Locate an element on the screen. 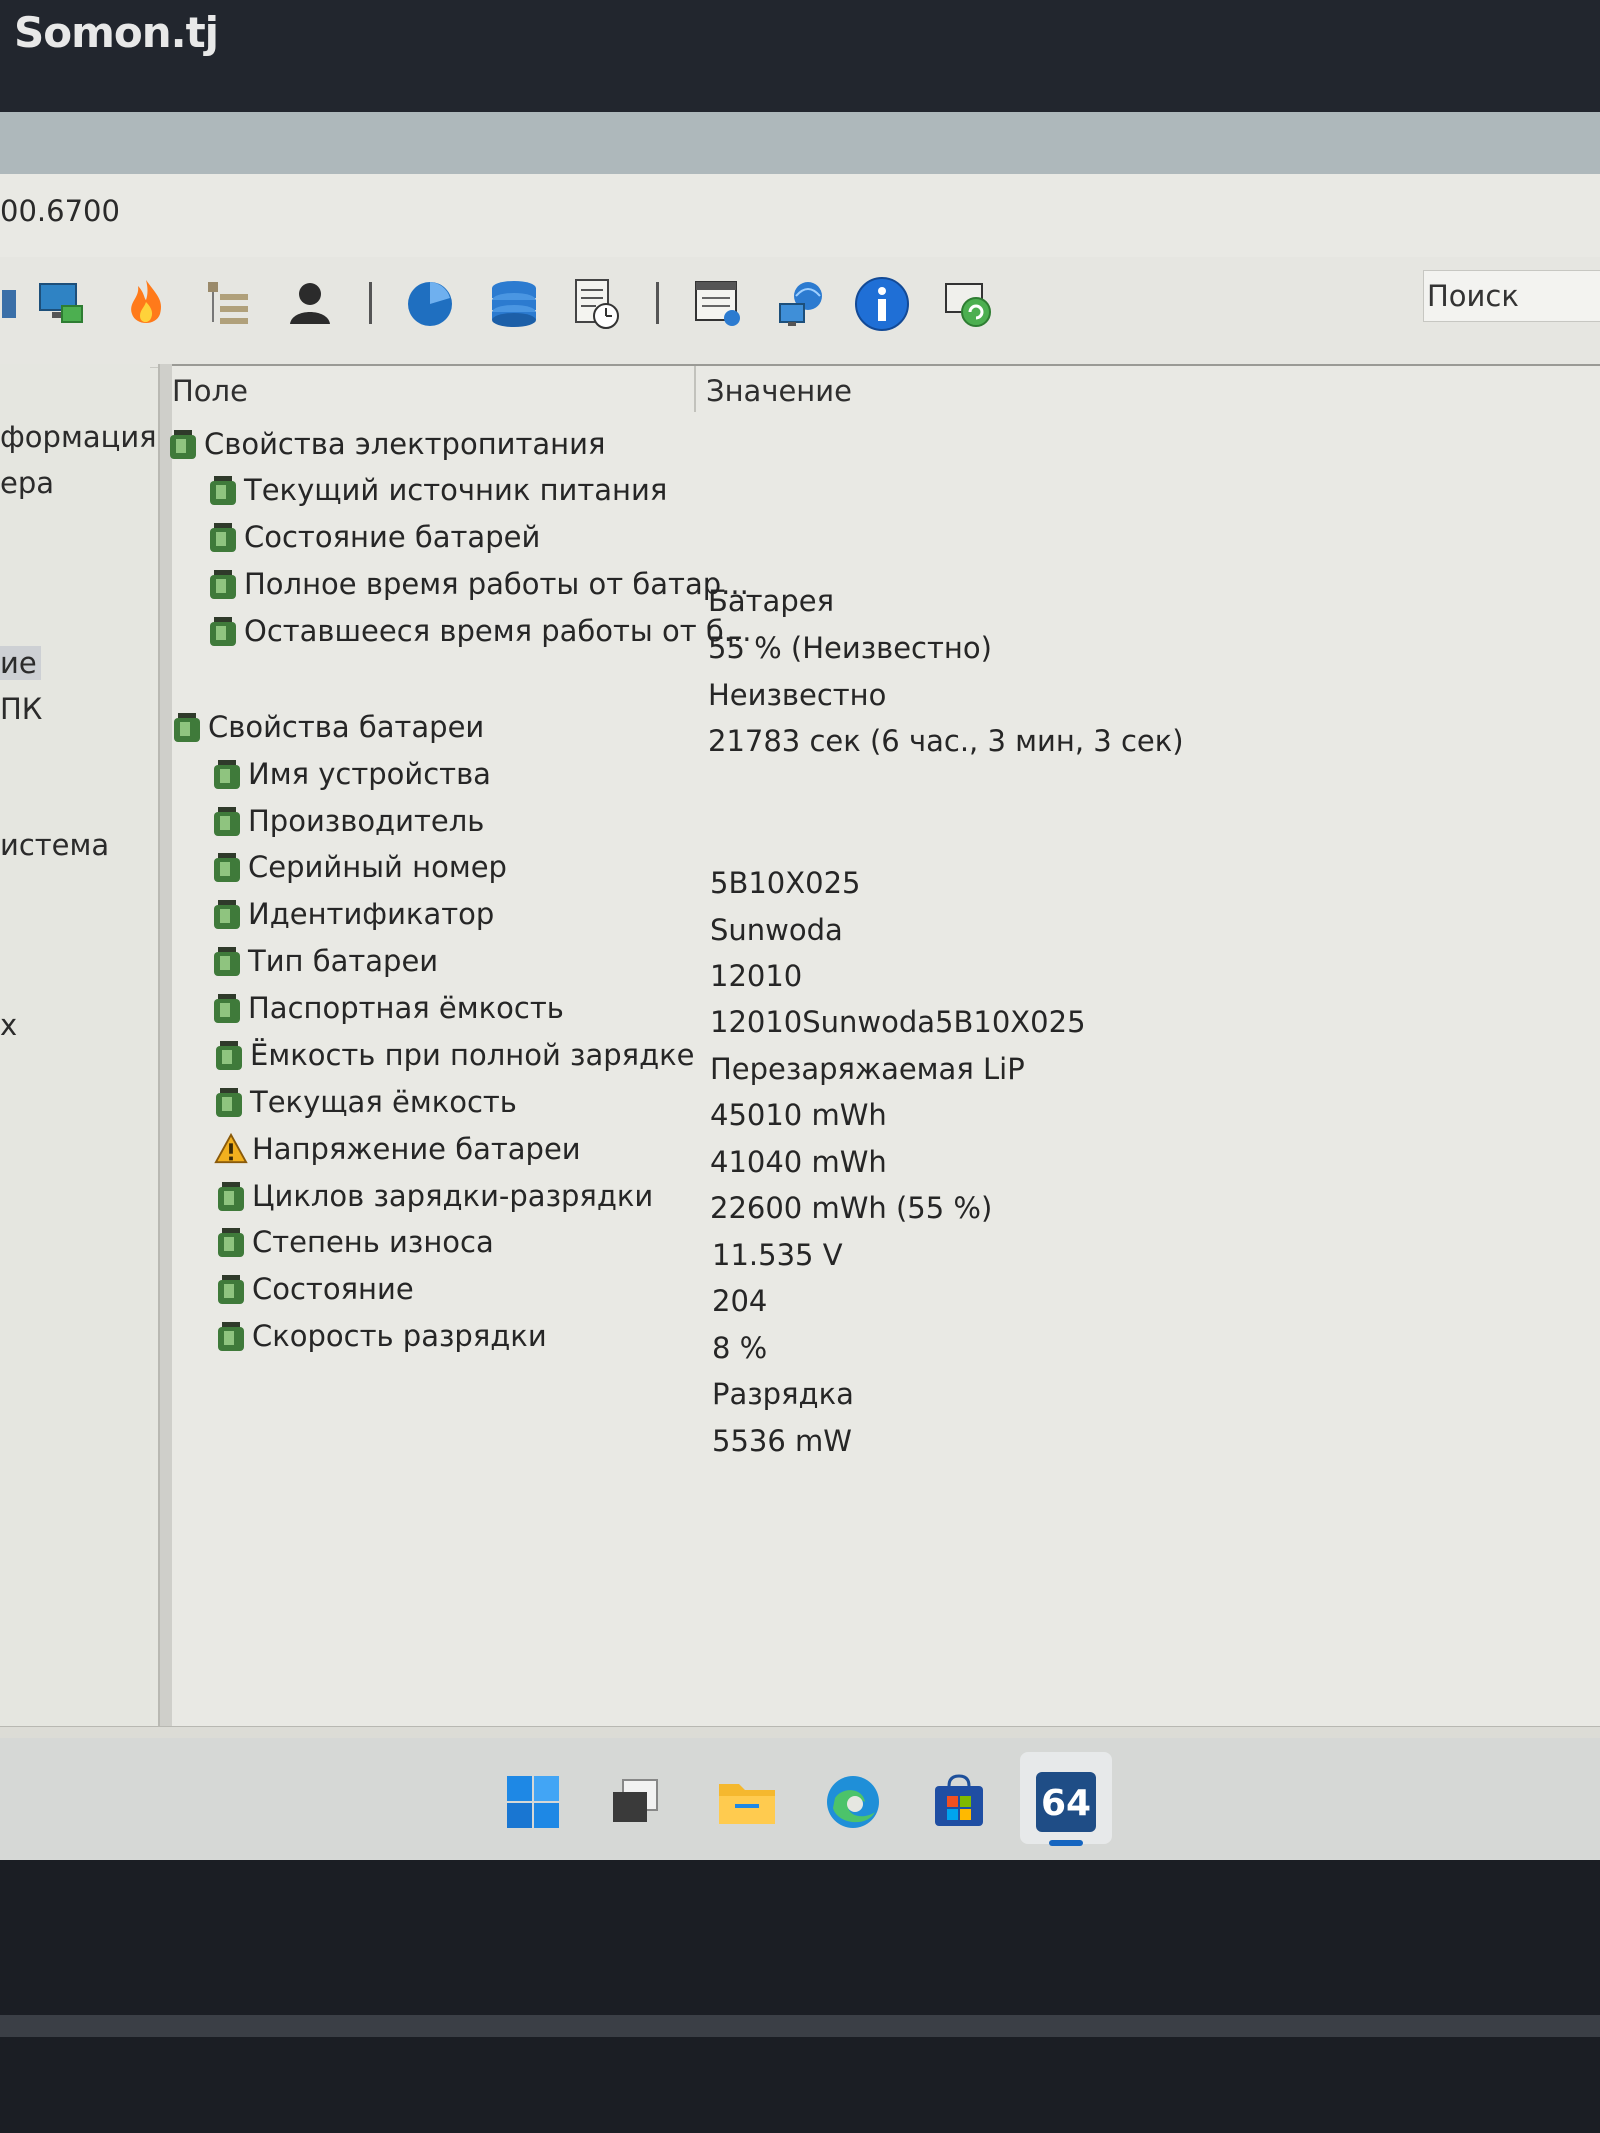 The height and width of the screenshot is (2133, 1600). report-icon is located at coordinates (718, 304).